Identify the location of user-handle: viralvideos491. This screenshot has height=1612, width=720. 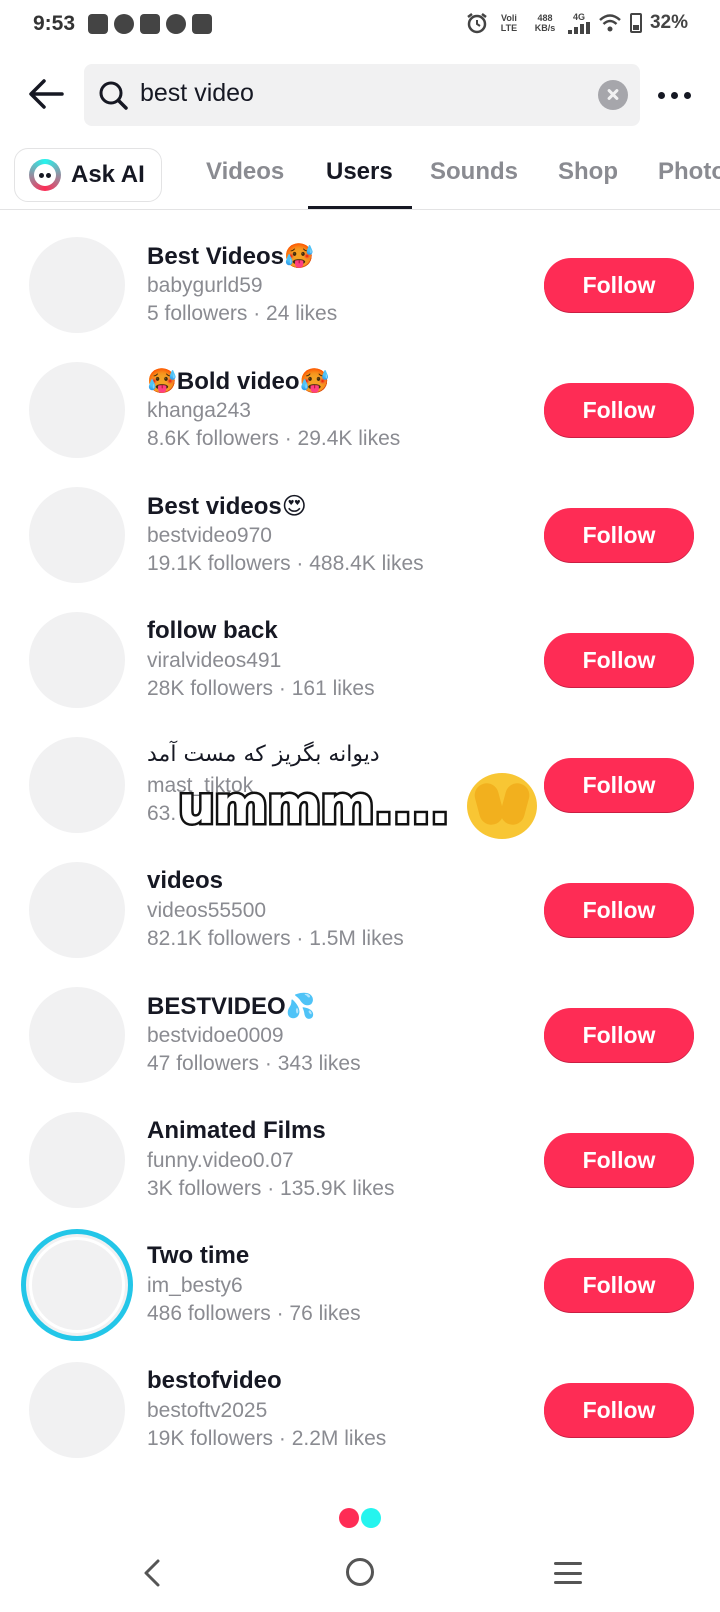
(214, 660).